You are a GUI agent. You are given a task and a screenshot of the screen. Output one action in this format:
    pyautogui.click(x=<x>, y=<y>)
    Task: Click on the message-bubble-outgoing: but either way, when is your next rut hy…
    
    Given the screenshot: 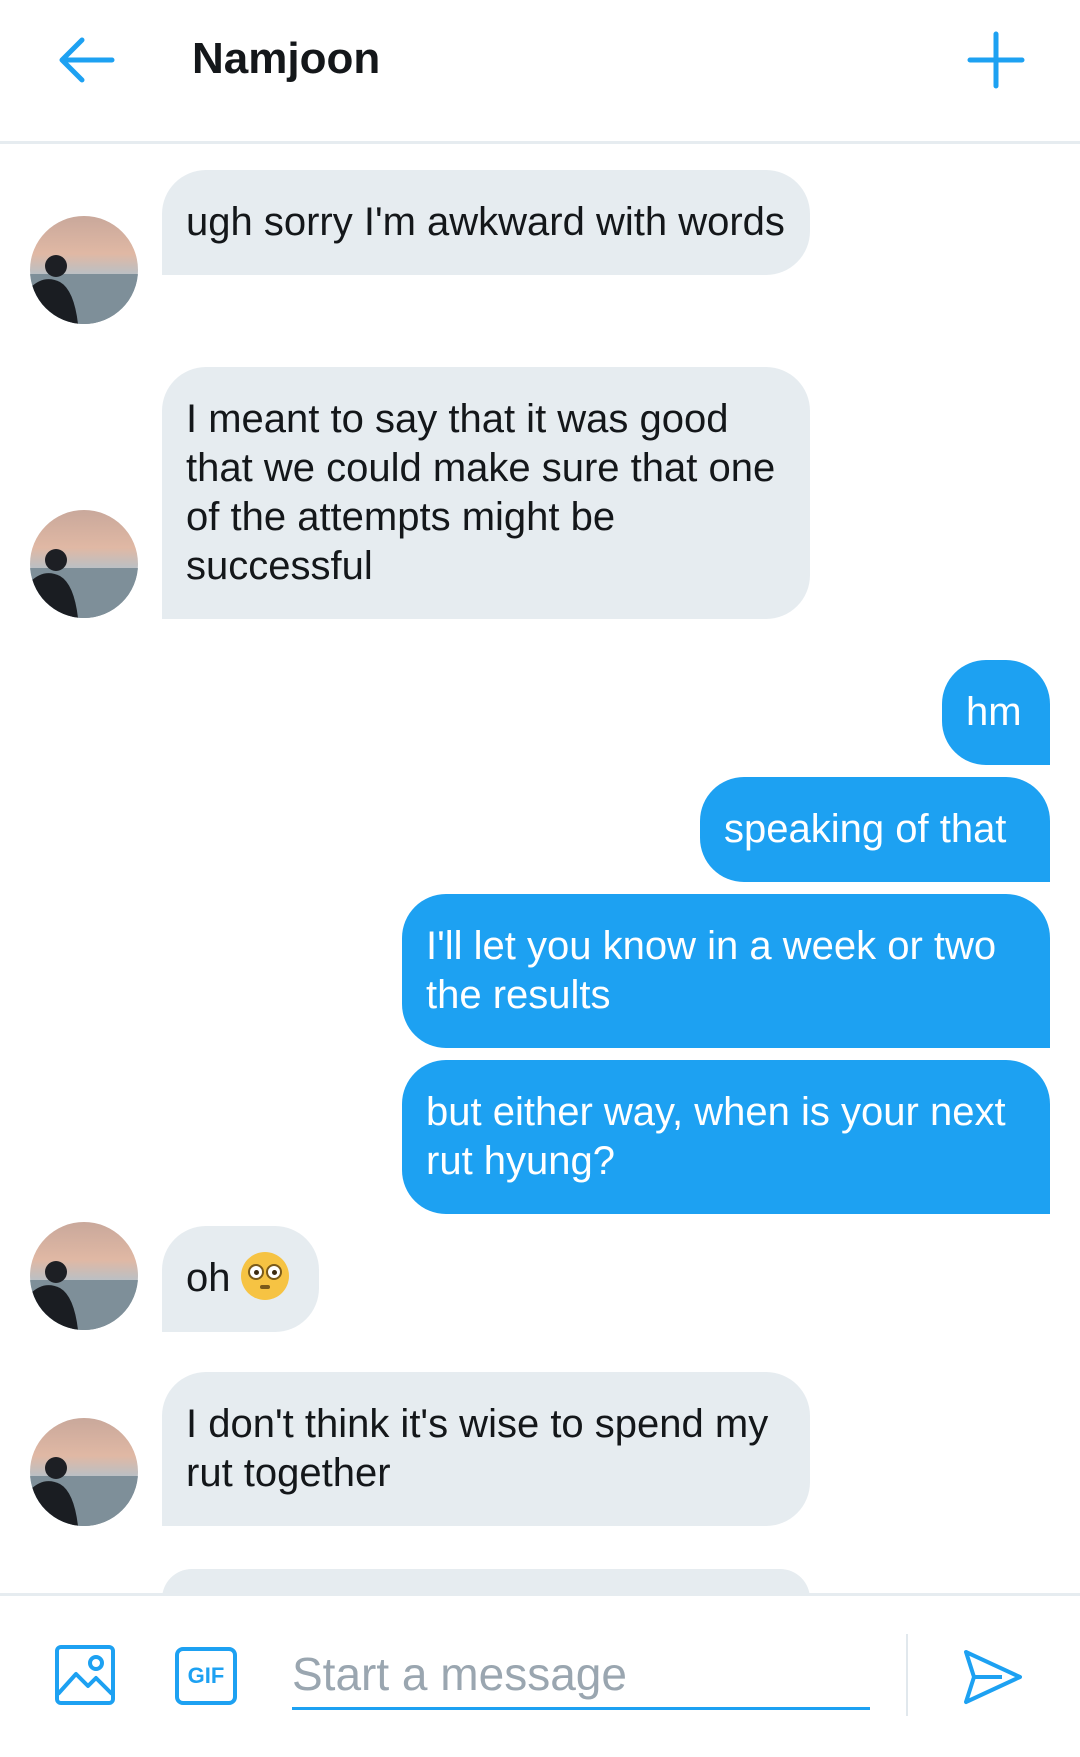 What is the action you would take?
    pyautogui.click(x=726, y=1137)
    